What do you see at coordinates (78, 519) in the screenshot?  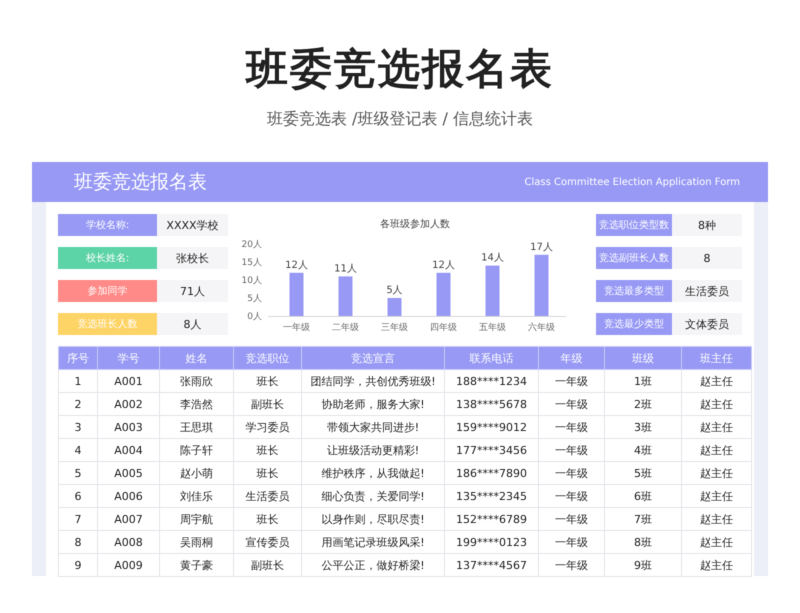 I see `table-cell: 7` at bounding box center [78, 519].